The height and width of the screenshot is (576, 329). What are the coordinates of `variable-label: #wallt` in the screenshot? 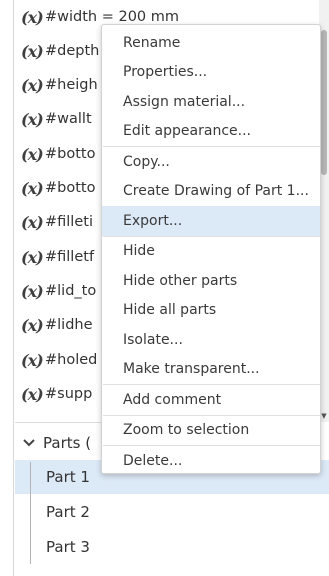 It's located at (68, 119).